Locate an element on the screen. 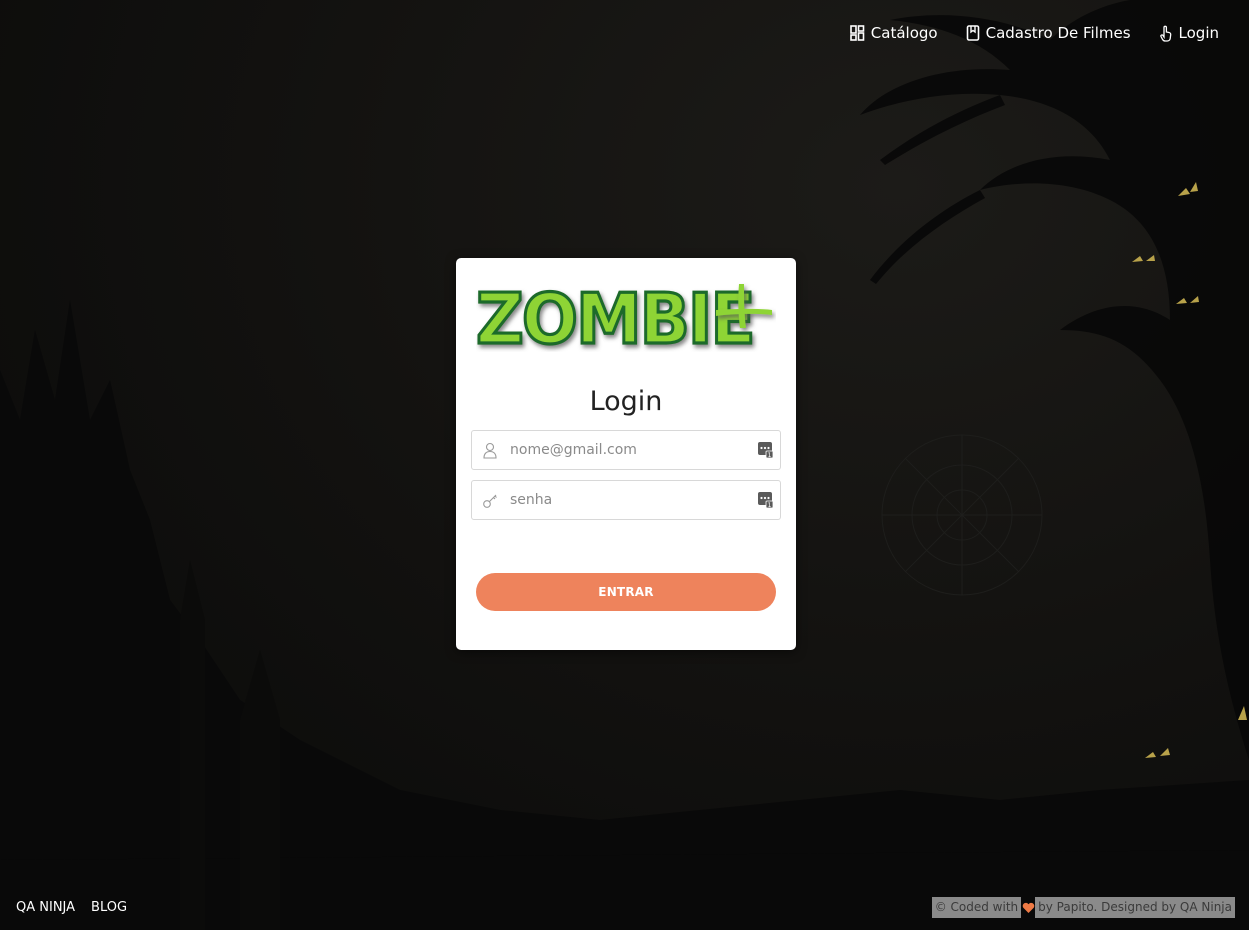 The height and width of the screenshot is (930, 1249). nav-item-login: Login is located at coordinates (1189, 33).